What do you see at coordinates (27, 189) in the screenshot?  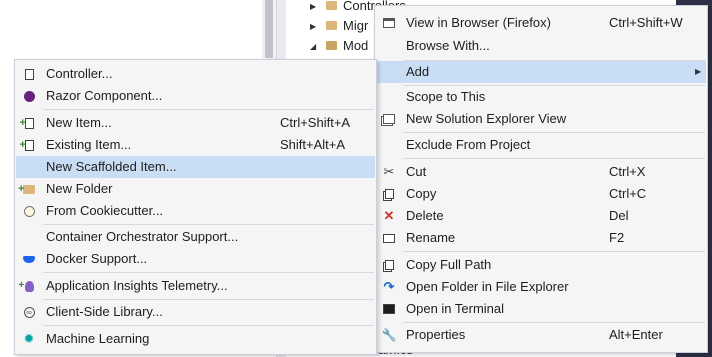 I see `new-folder-icon` at bounding box center [27, 189].